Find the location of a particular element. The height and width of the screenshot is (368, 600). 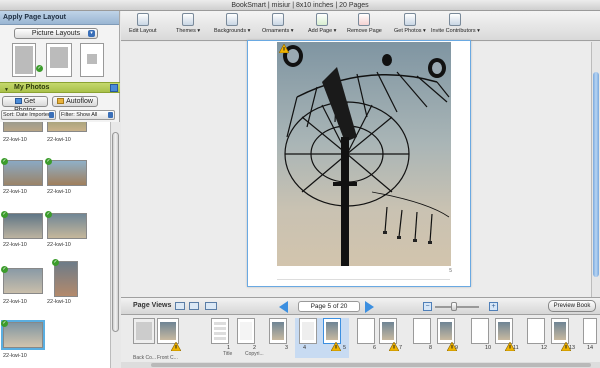

spread-view-icon is located at coordinates (194, 306).